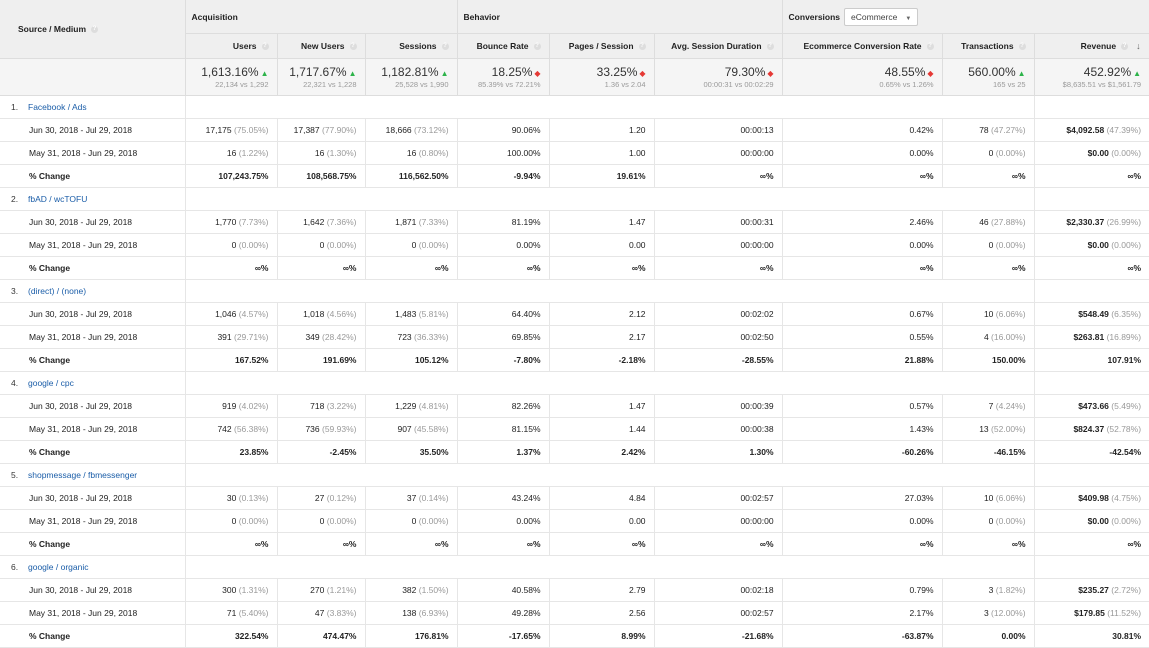 The height and width of the screenshot is (648, 1149). I want to click on metric-percent-of-total: (27.88%), so click(1008, 222).